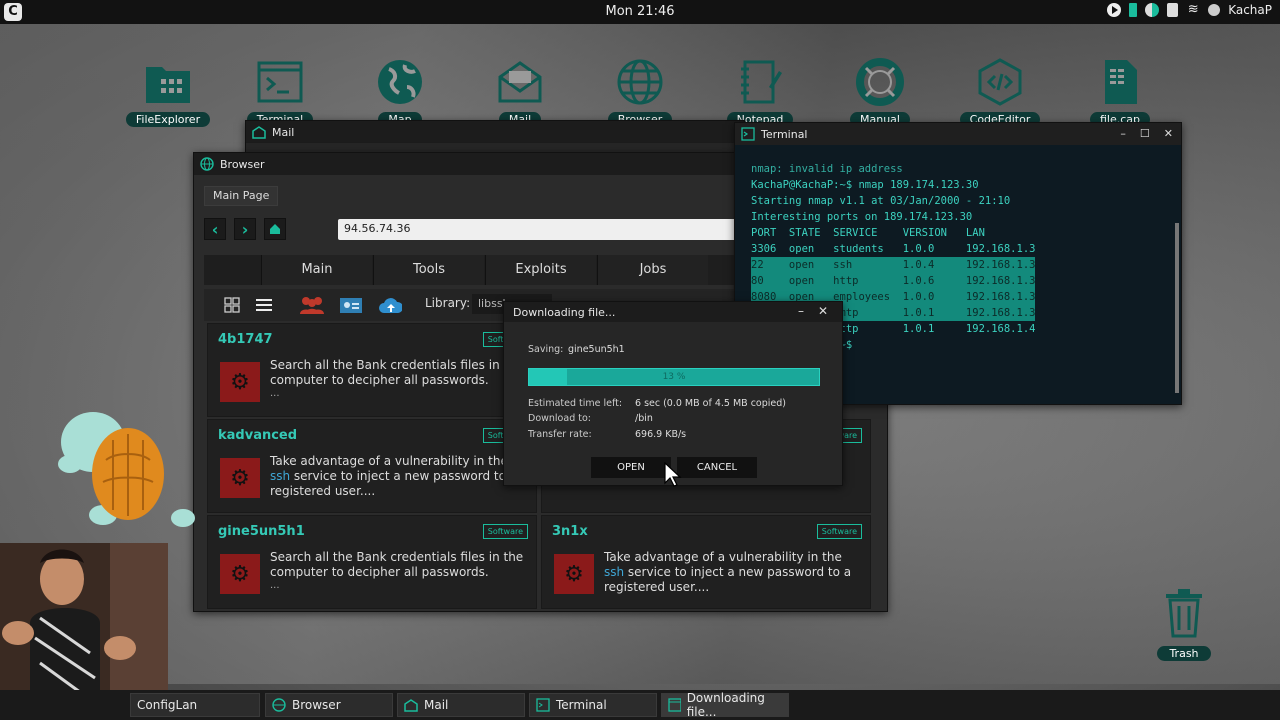 This screenshot has height=720, width=1280. Describe the element at coordinates (540, 270) in the screenshot. I see `tab-exploits: Exploits` at that location.